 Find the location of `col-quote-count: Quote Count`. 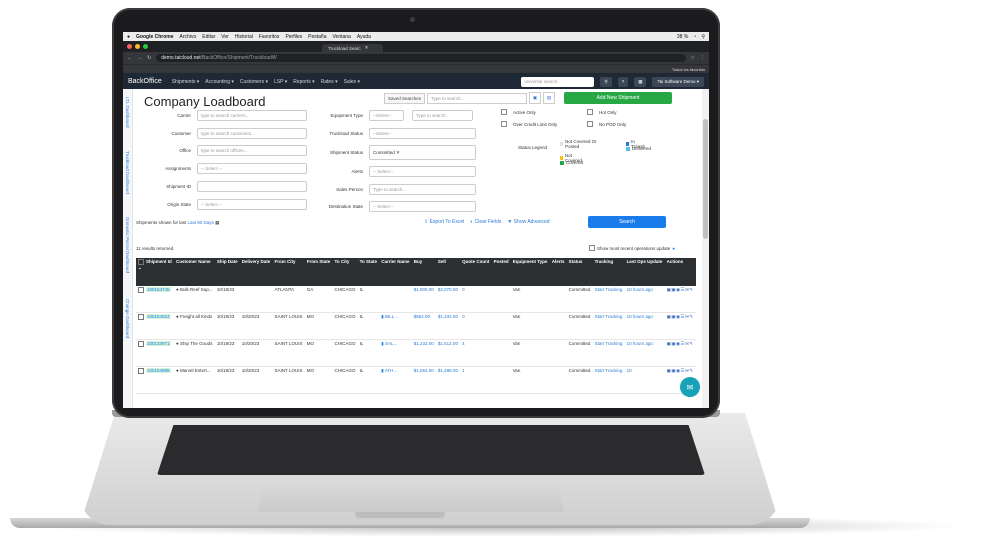

col-quote-count: Quote Count is located at coordinates (476, 272).